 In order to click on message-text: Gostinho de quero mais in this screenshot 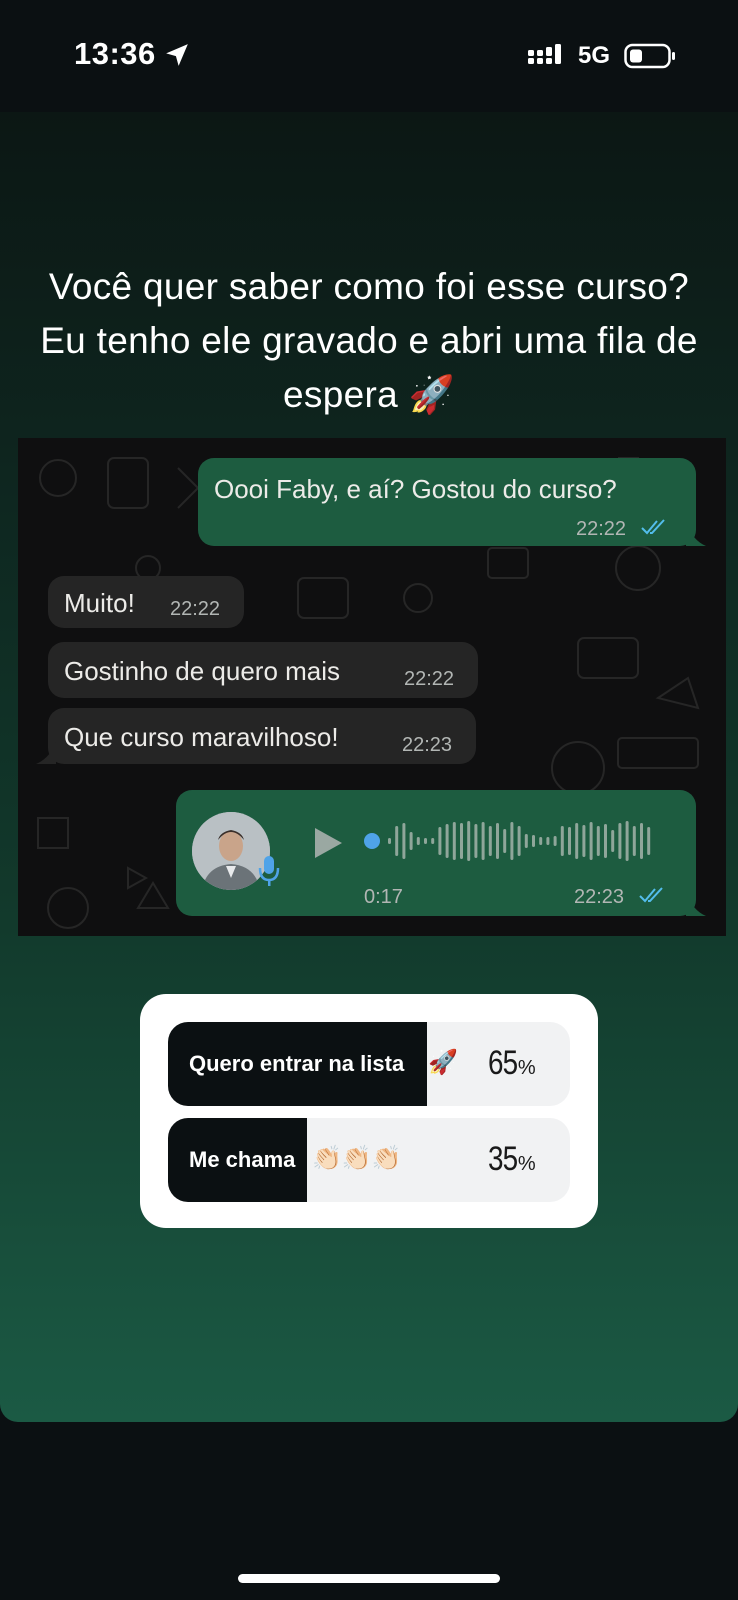, I will do `click(202, 671)`.